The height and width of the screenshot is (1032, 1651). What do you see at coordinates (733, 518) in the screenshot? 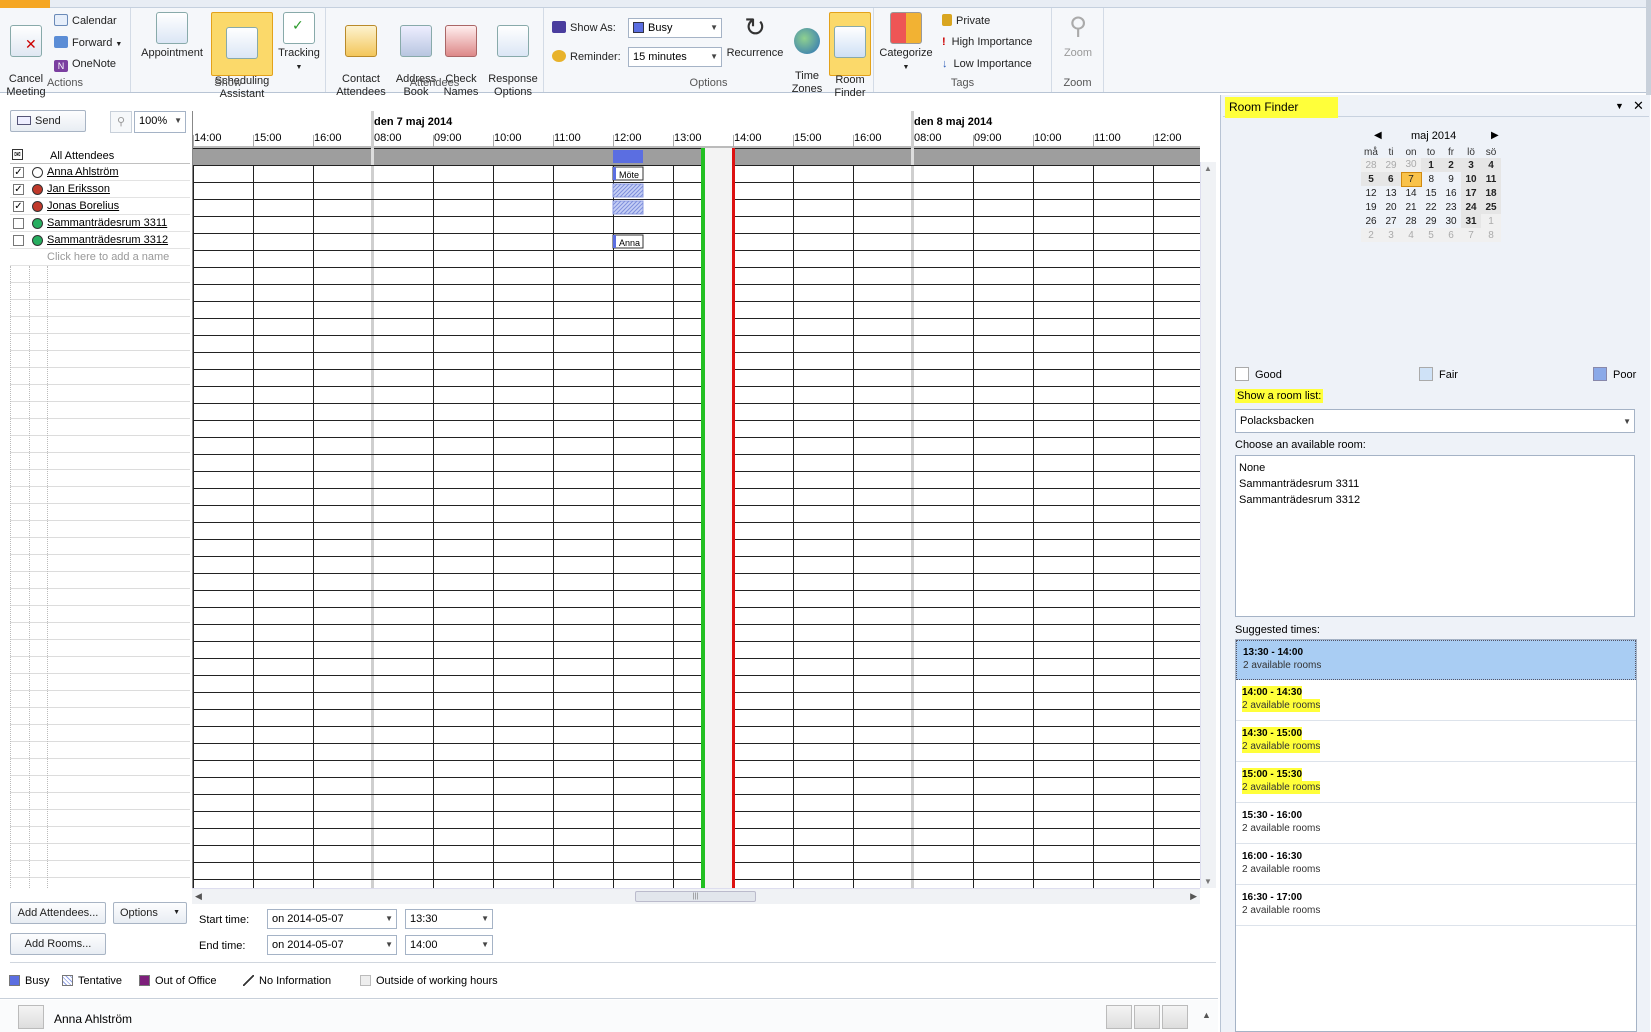
I see `meeting-end-line` at bounding box center [733, 518].